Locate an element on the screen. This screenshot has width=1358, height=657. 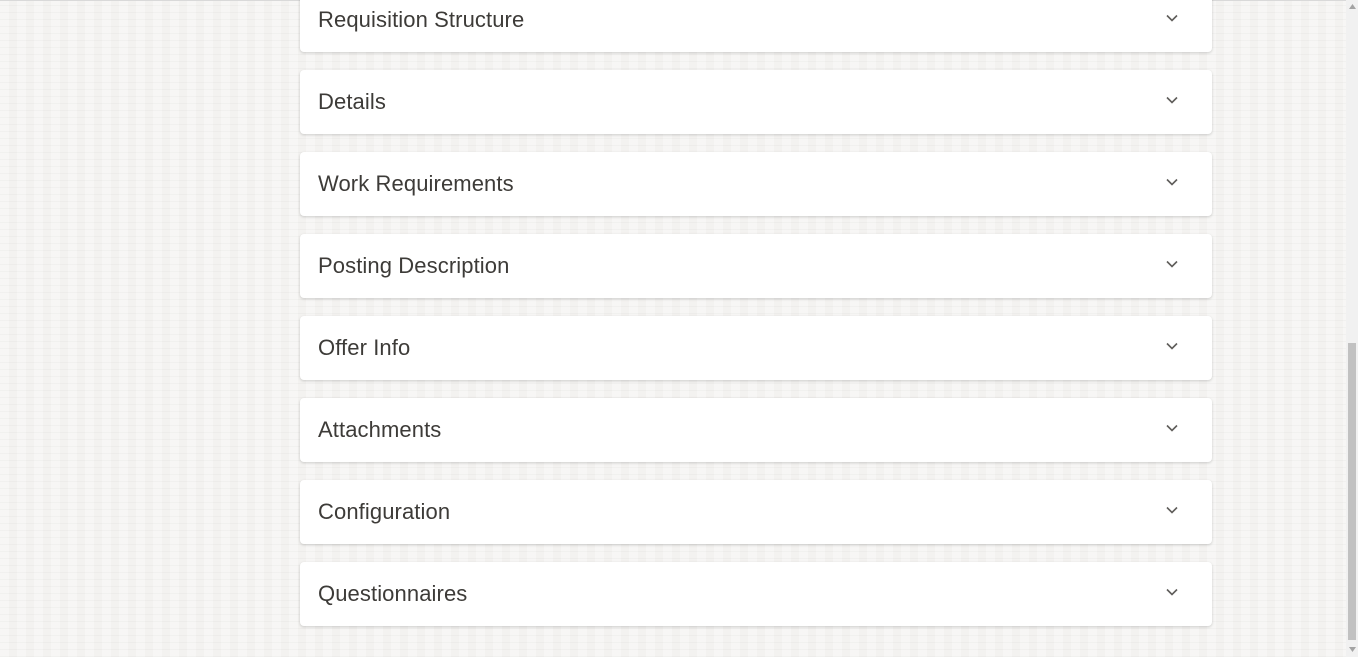
scrollbar-thumb is located at coordinates (1352, 491).